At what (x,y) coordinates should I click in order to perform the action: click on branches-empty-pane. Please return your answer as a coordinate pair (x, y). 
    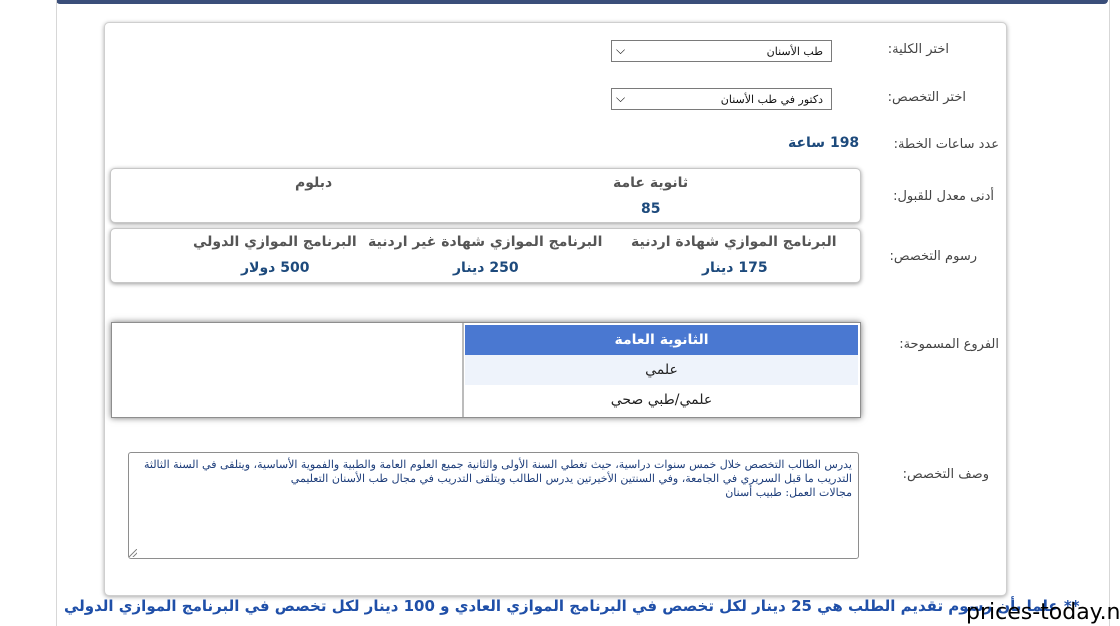
    Looking at the image, I should click on (288, 370).